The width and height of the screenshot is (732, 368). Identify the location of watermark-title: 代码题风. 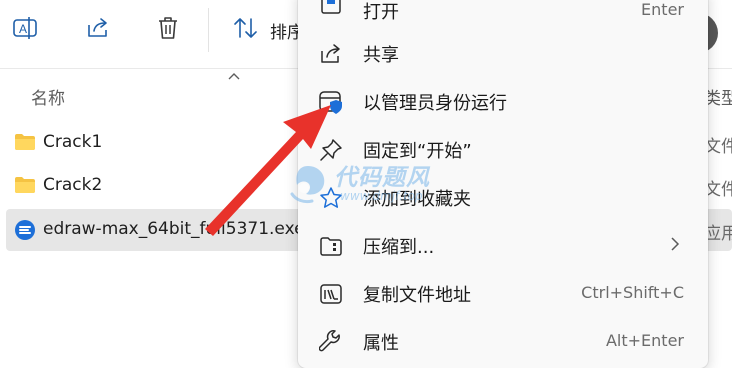
(382, 178).